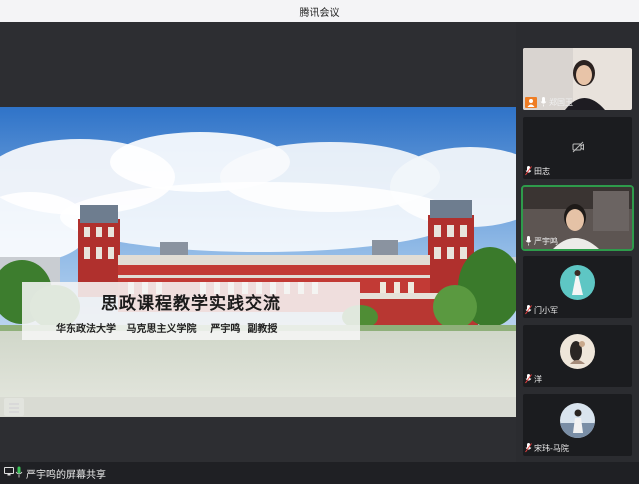 The image size is (639, 484). I want to click on camera-off-icon, so click(578, 147).